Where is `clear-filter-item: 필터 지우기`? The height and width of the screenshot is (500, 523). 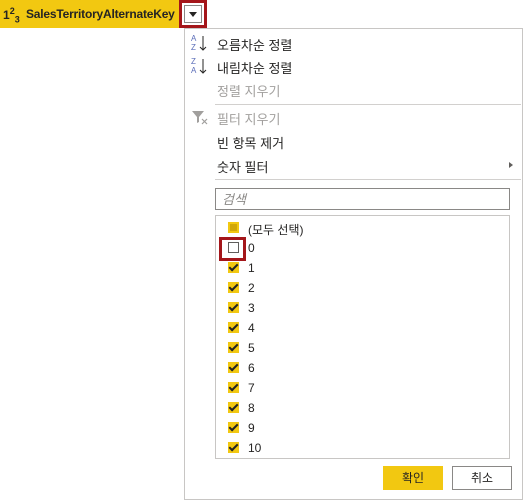
clear-filter-item: 필터 지우기 is located at coordinates (353, 117).